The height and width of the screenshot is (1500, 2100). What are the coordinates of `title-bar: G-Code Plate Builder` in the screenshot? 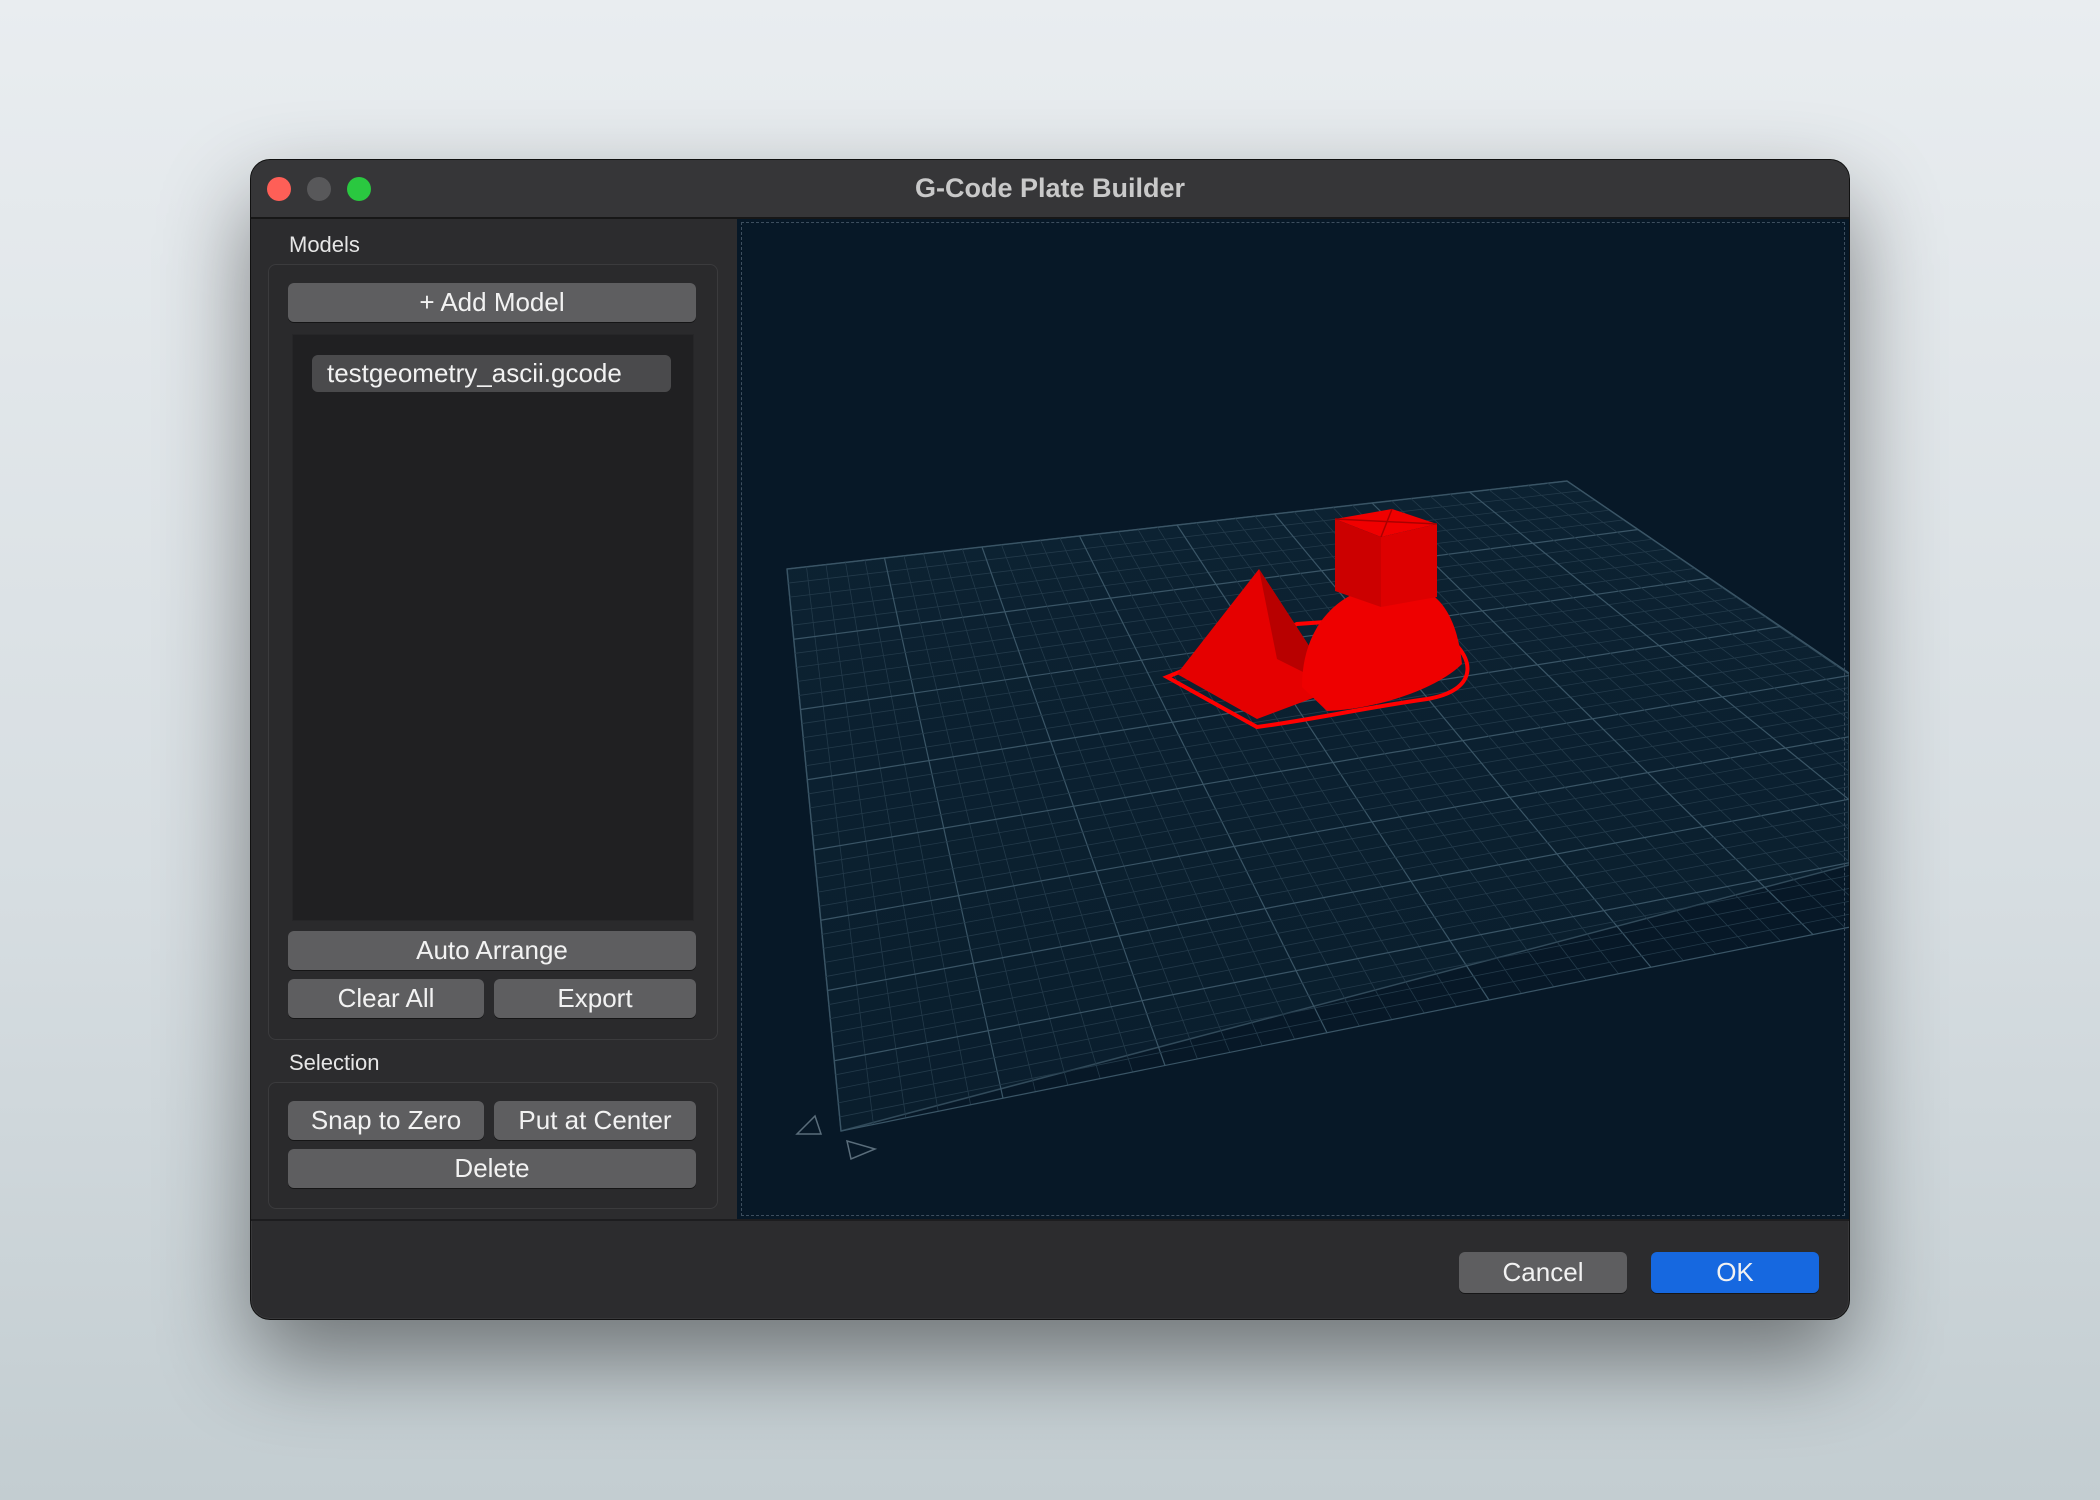 It's located at (1050, 189).